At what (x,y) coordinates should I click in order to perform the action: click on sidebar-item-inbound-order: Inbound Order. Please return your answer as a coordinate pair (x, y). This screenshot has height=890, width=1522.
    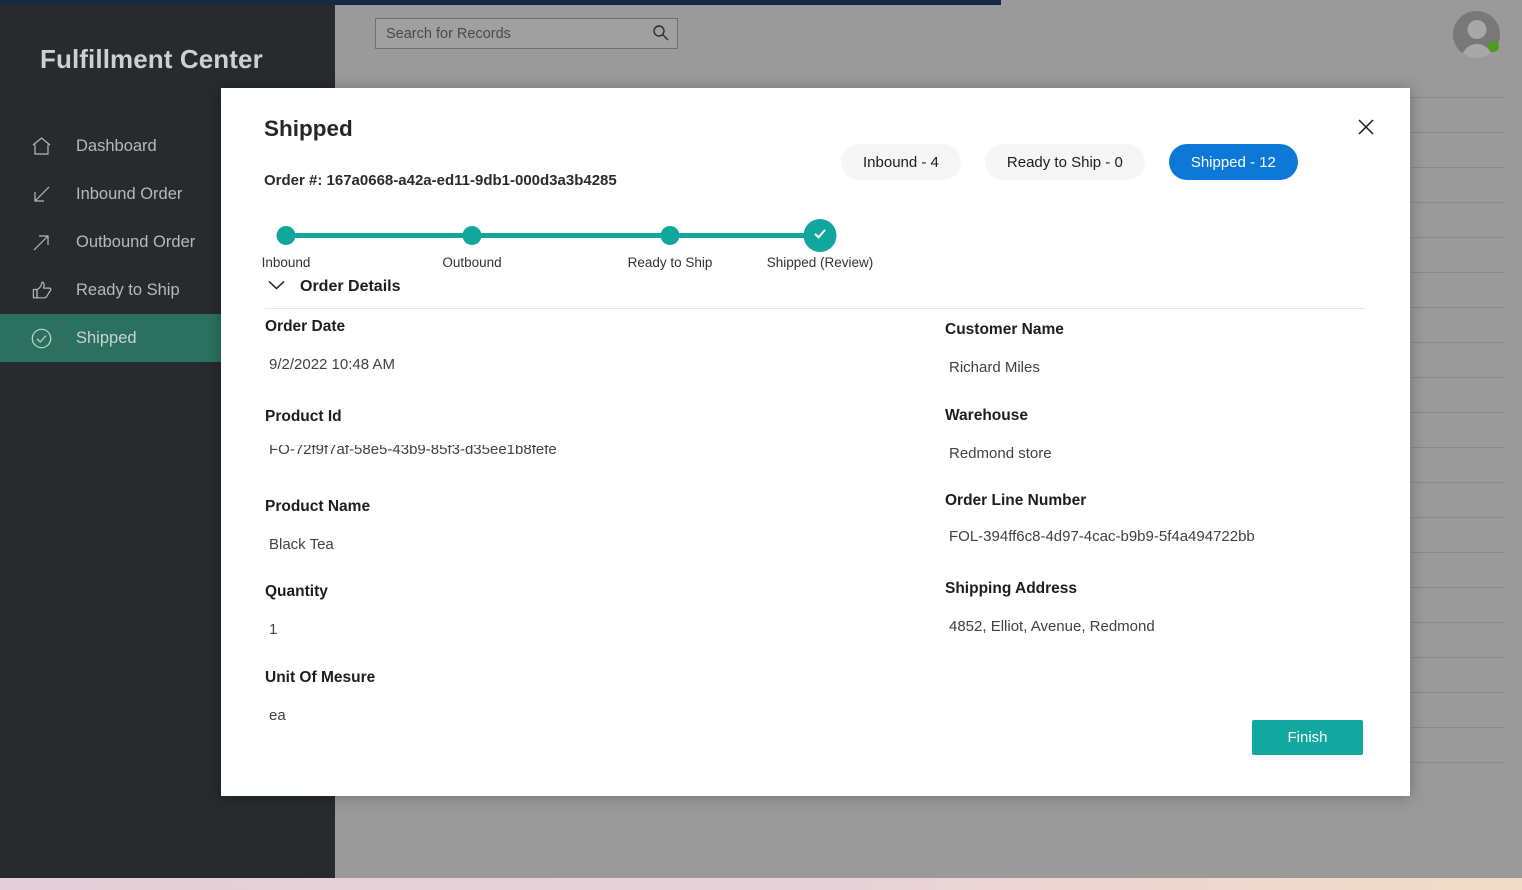
    Looking at the image, I should click on (112, 194).